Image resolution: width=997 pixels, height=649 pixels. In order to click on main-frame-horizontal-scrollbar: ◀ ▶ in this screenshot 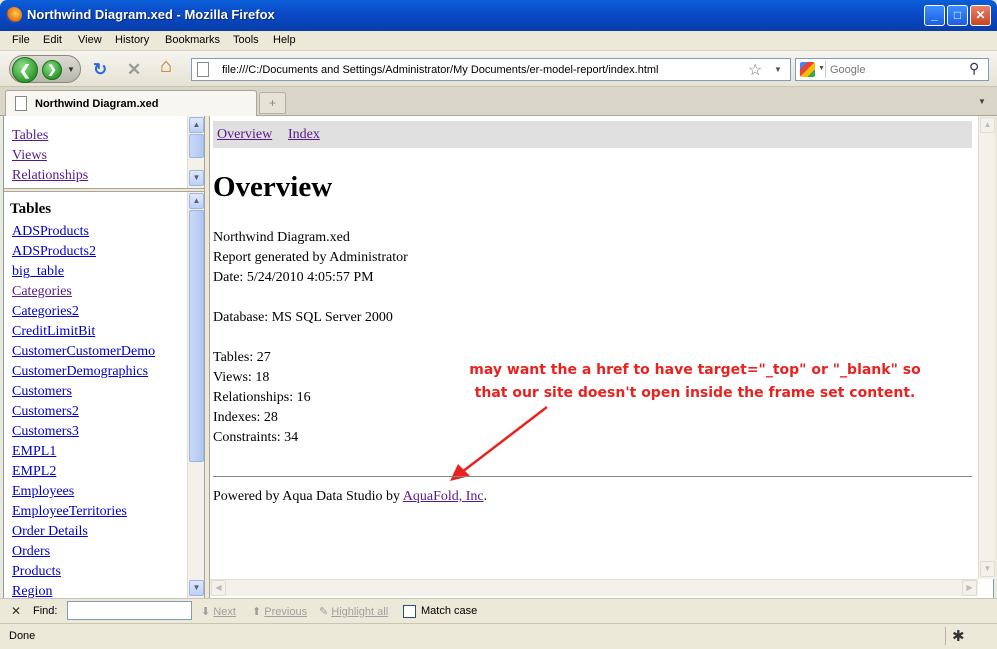, I will do `click(594, 587)`.